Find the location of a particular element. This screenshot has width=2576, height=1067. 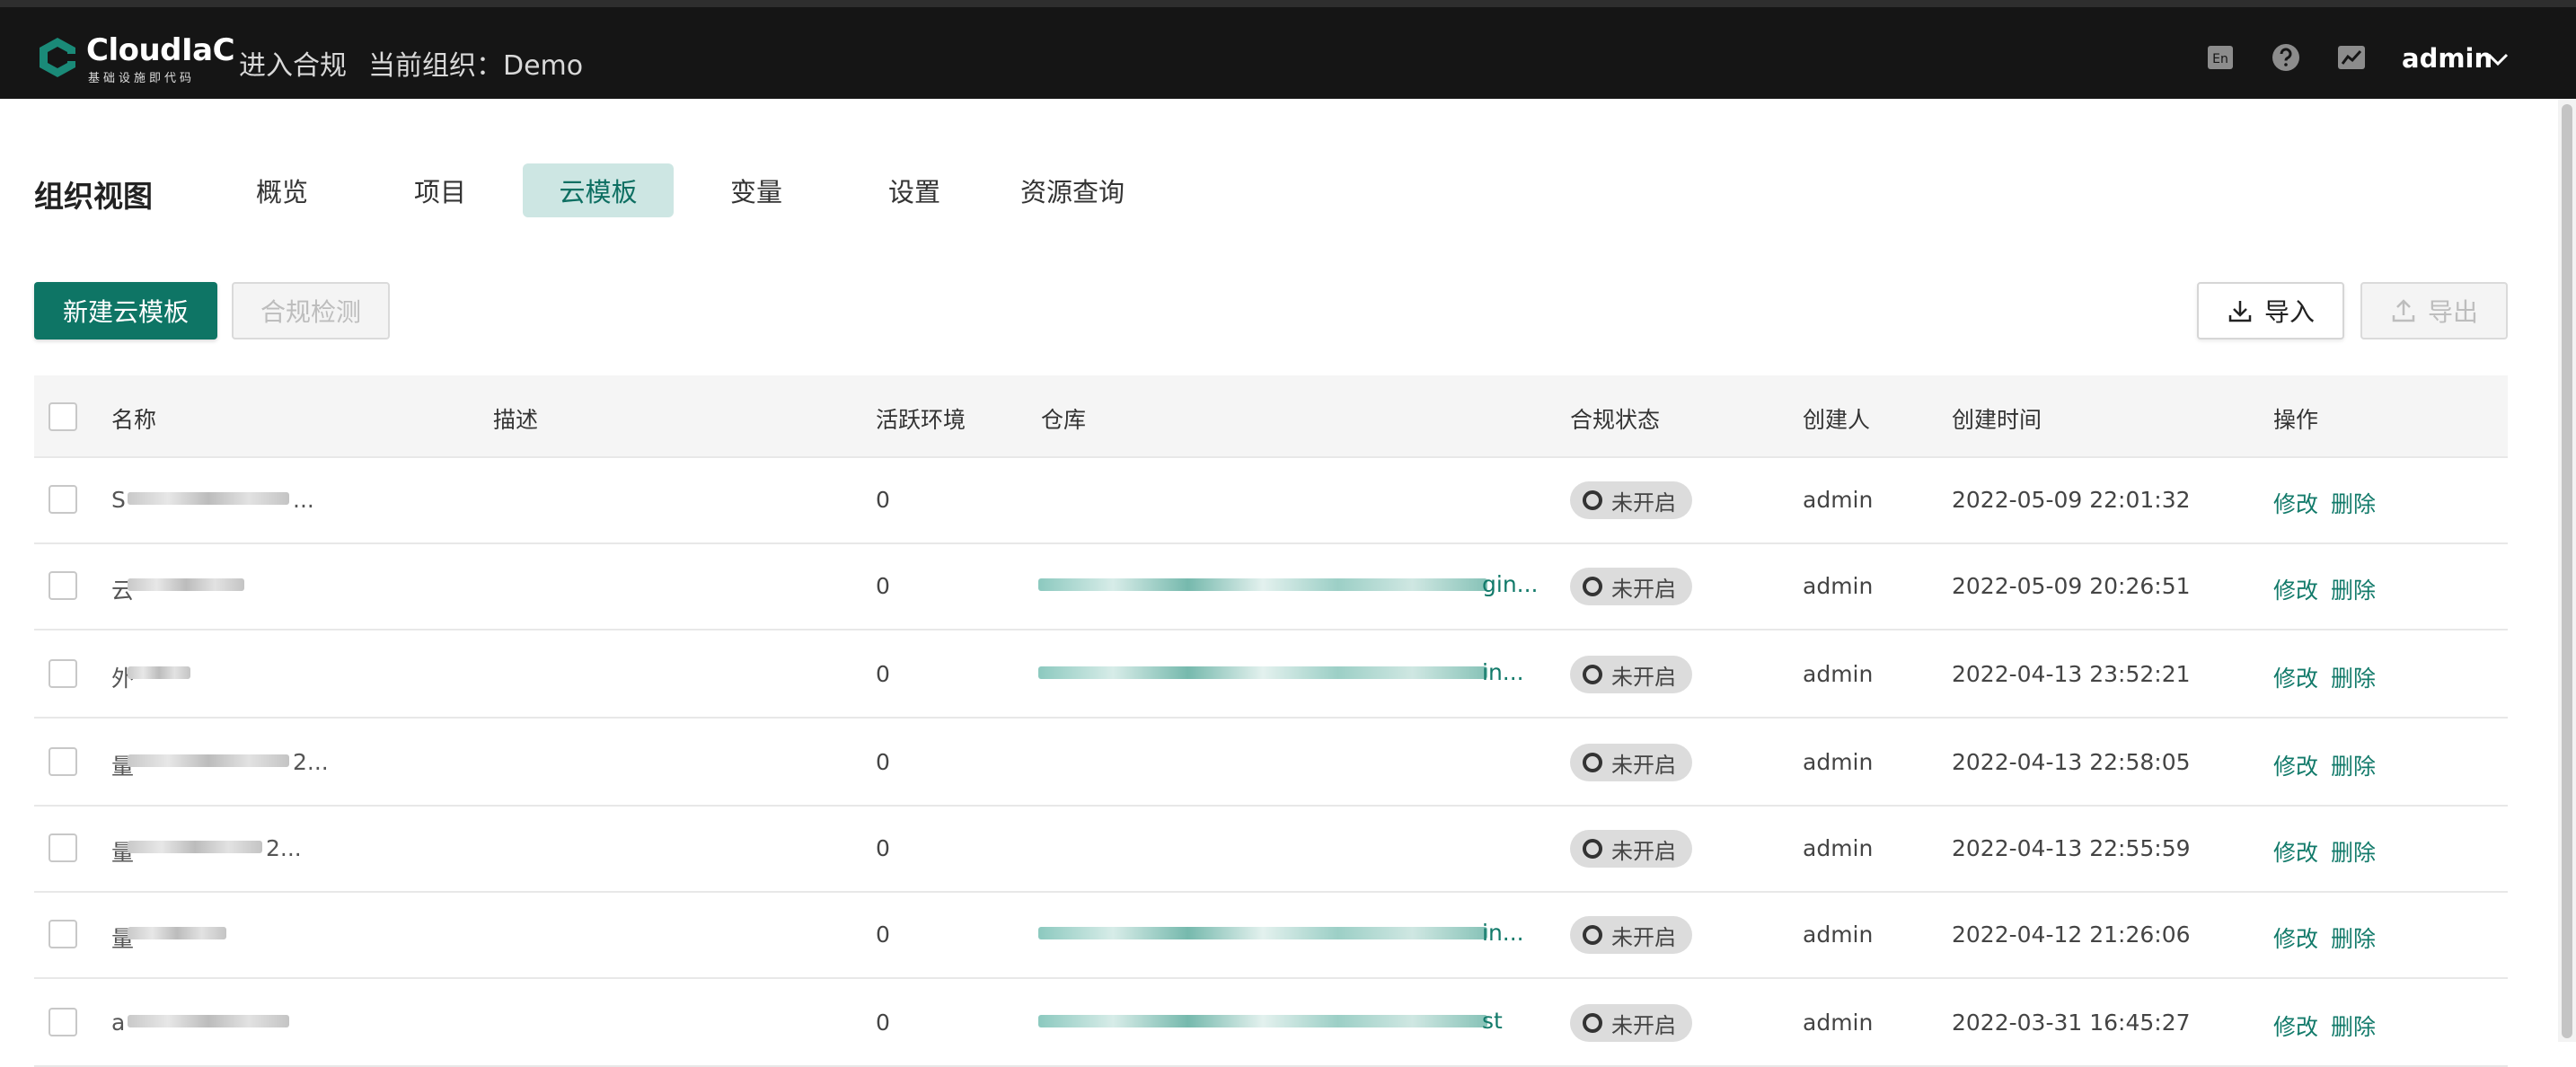

scrollbar-thumb is located at coordinates (2567, 571).